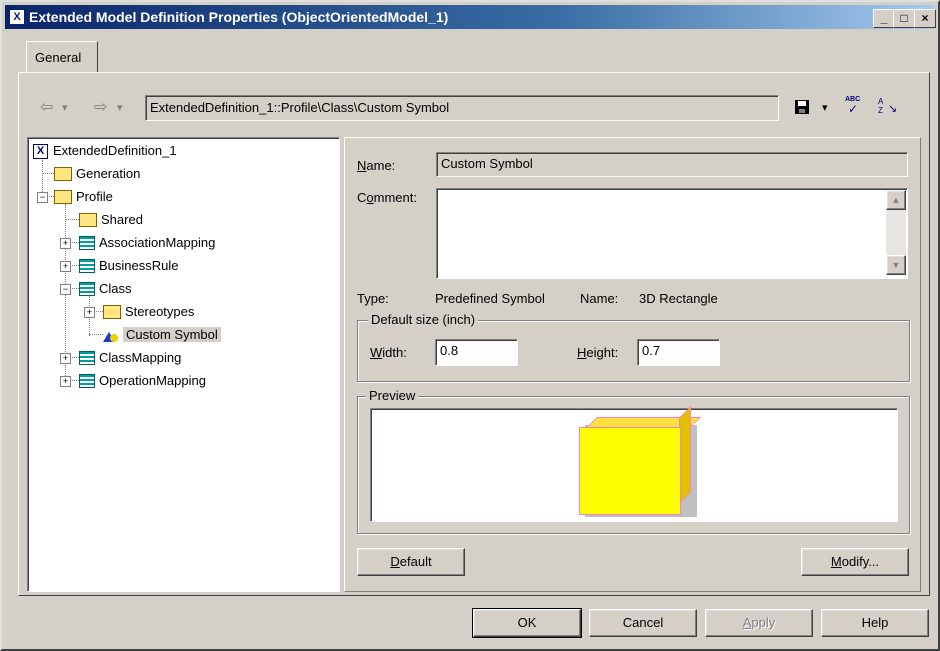  I want to click on back-dropdown-icon: ▾, so click(65, 107).